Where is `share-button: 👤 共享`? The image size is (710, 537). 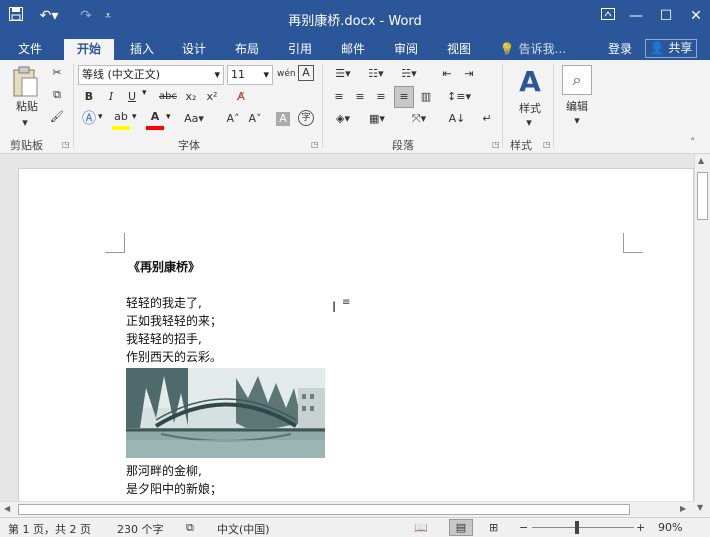
share-button: 👤 共享 is located at coordinates (671, 48).